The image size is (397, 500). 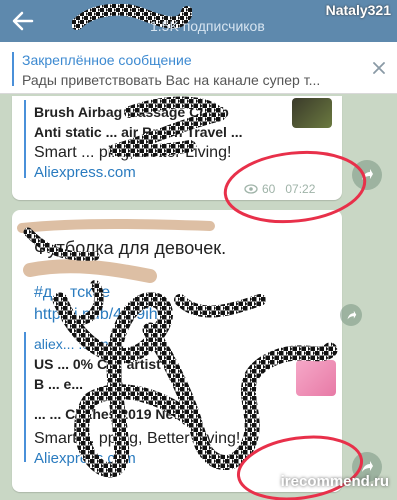 I want to click on pinned-accent-bar, so click(x=13, y=69).